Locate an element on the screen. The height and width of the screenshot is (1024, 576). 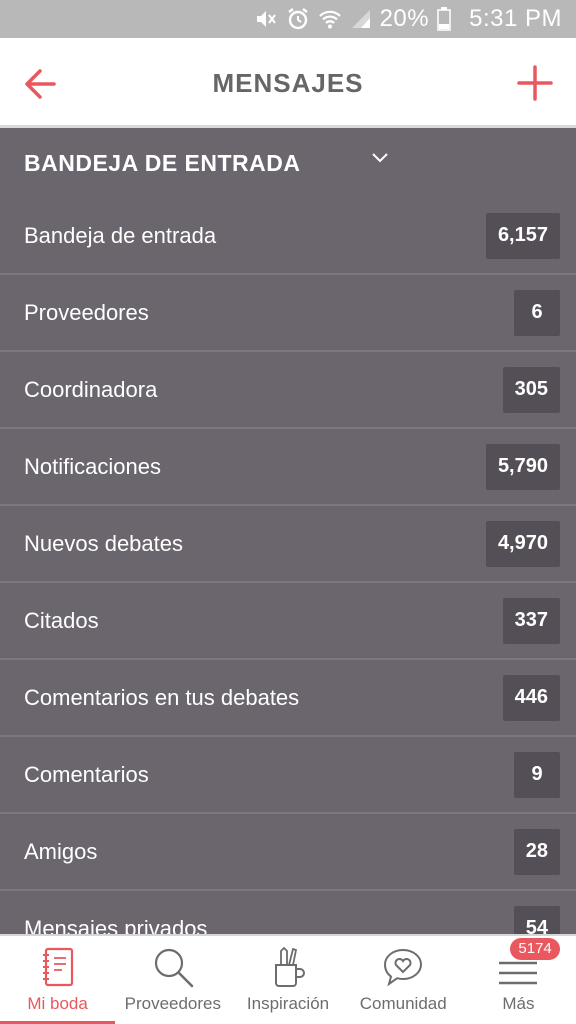
count-badge: 28 is located at coordinates (536, 851).